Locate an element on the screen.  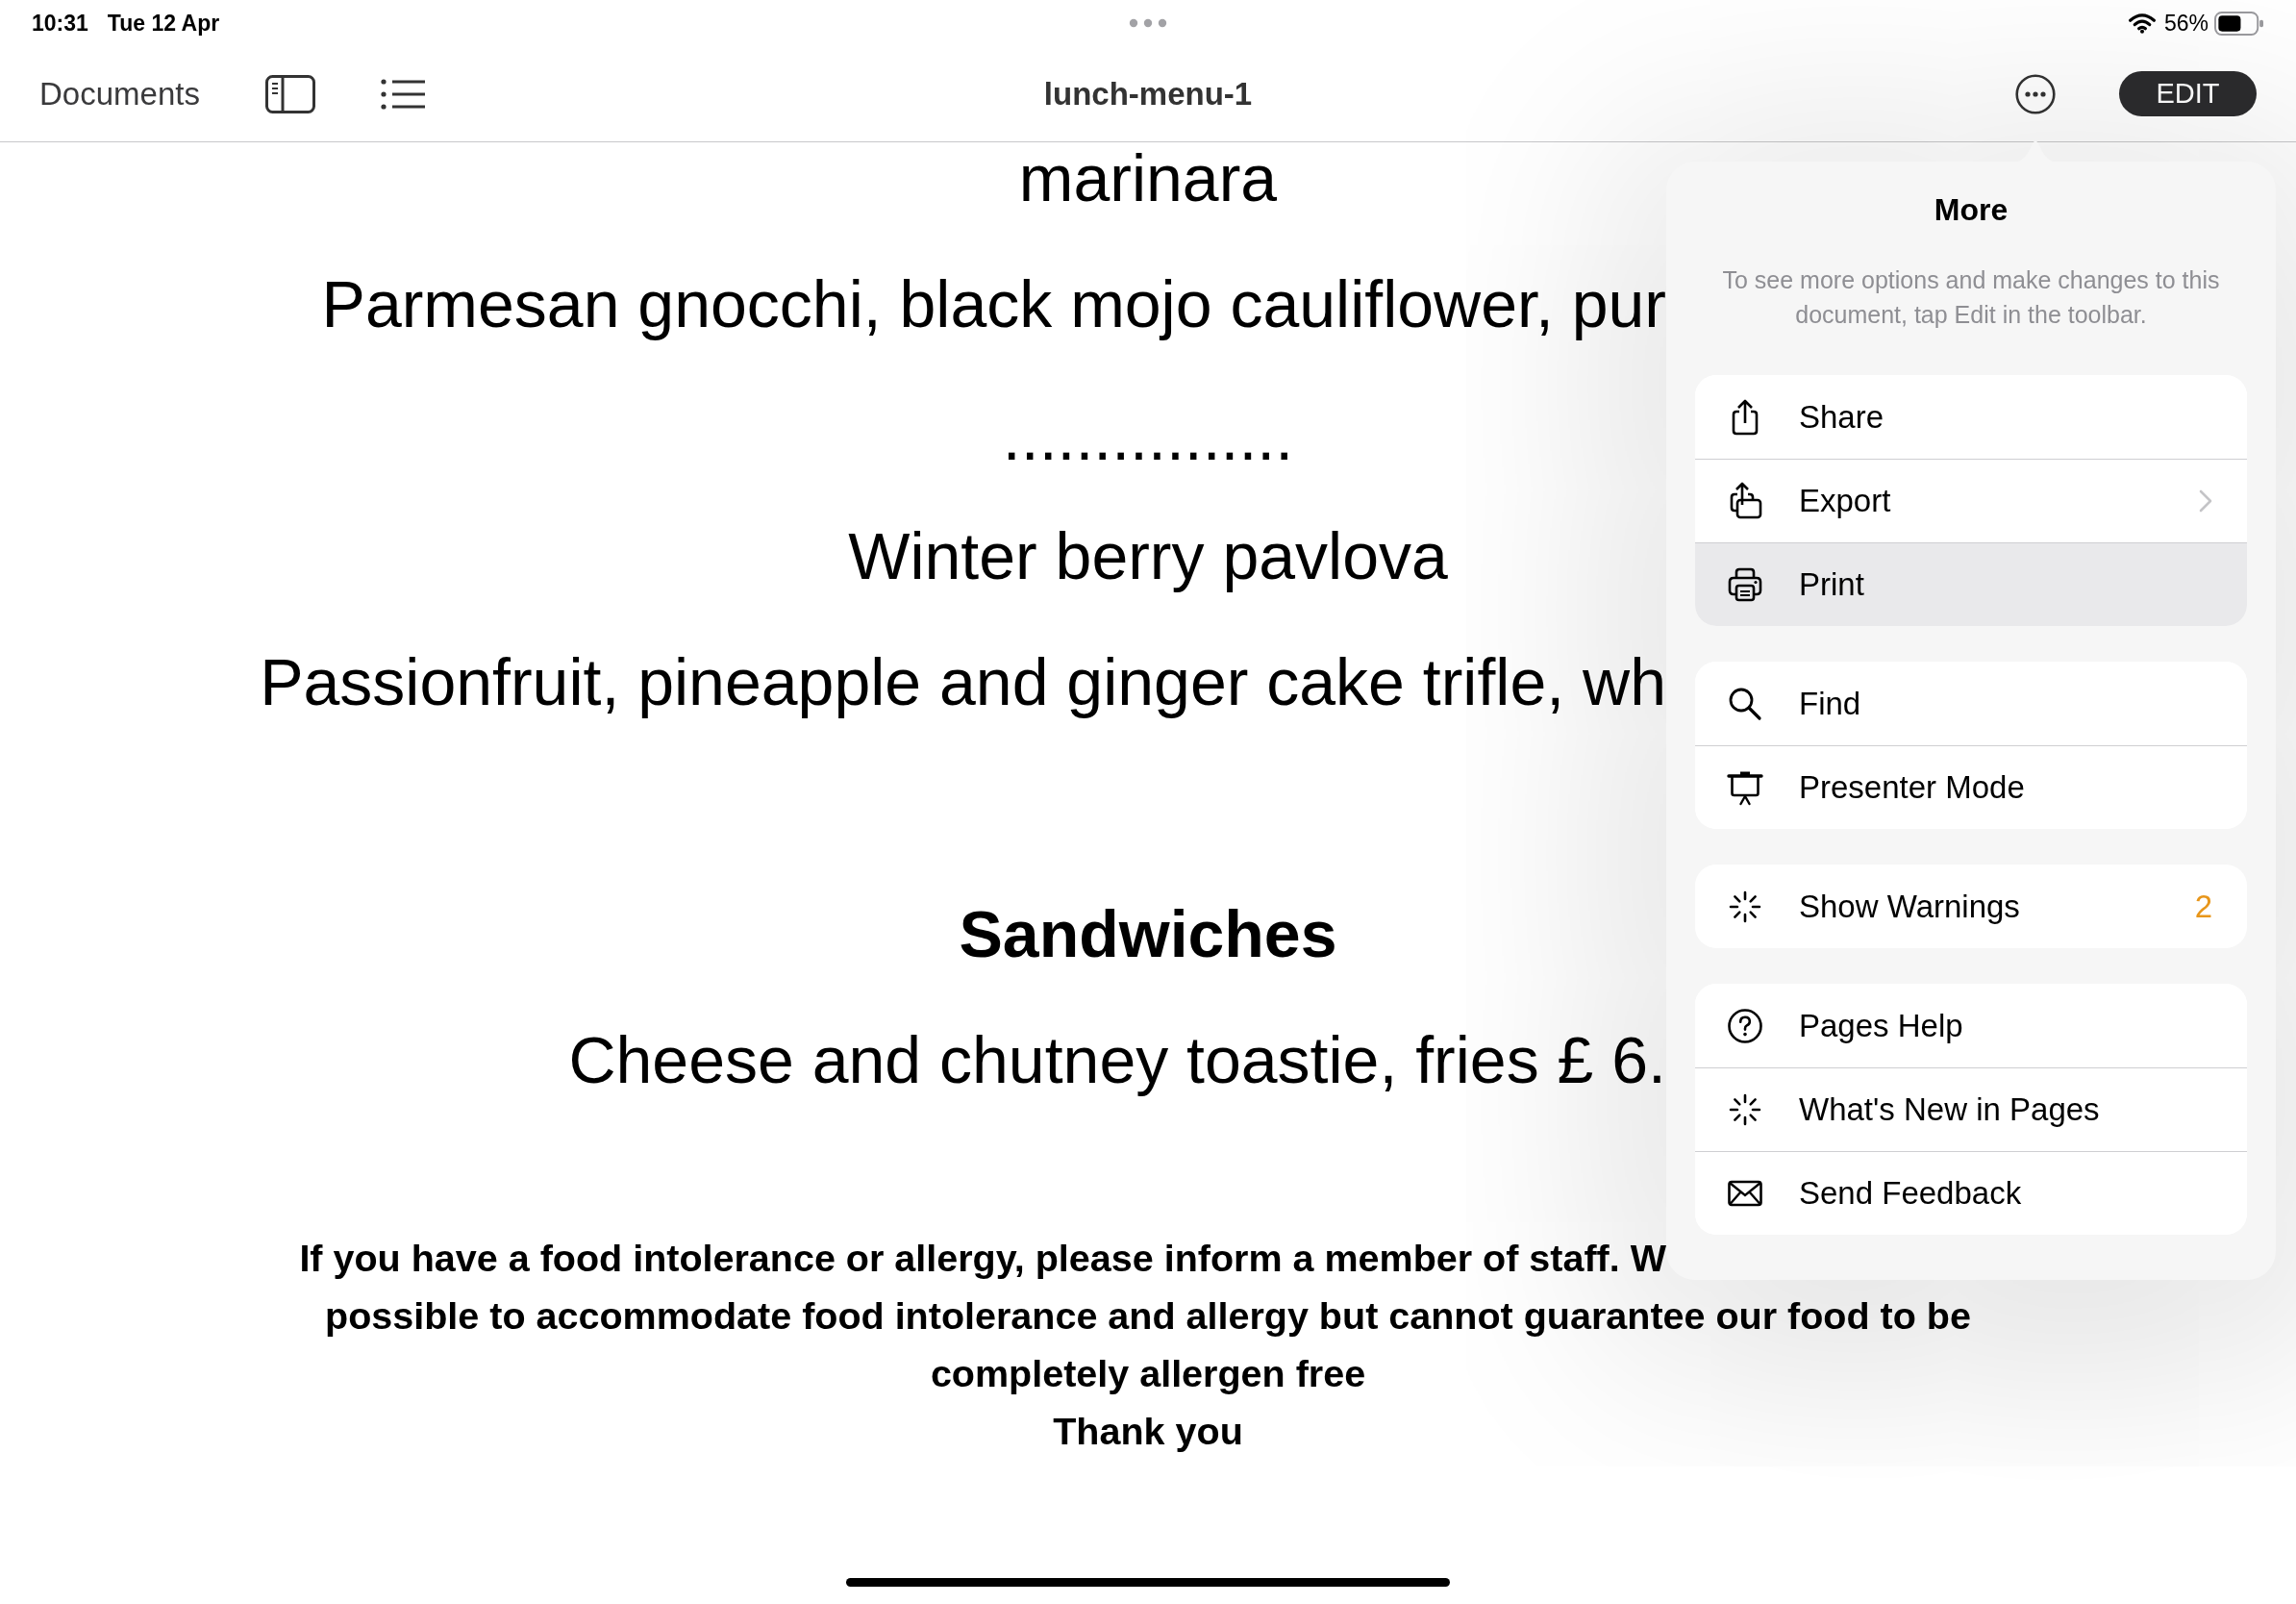
allergy-notice-line: If you have a food intolerance or allergy, please inform a member of staff. W is located at coordinates (982, 1259).